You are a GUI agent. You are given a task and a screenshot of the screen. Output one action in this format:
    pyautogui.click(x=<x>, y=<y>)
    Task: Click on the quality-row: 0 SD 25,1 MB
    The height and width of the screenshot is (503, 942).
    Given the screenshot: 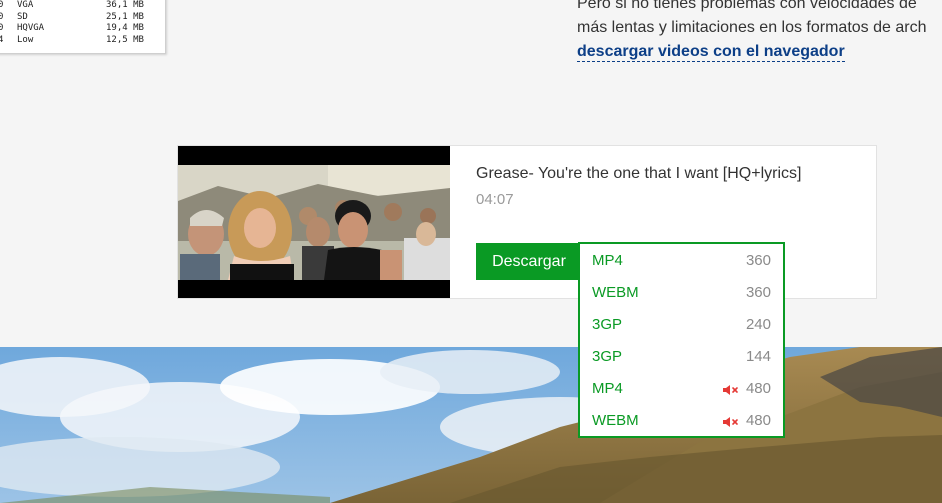 What is the action you would take?
    pyautogui.click(x=72, y=16)
    